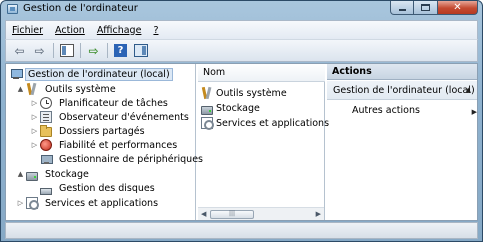 The height and width of the screenshot is (242, 483). I want to click on tree-item-task-scheduler: ▷ Planificateur de tâches, so click(101, 103).